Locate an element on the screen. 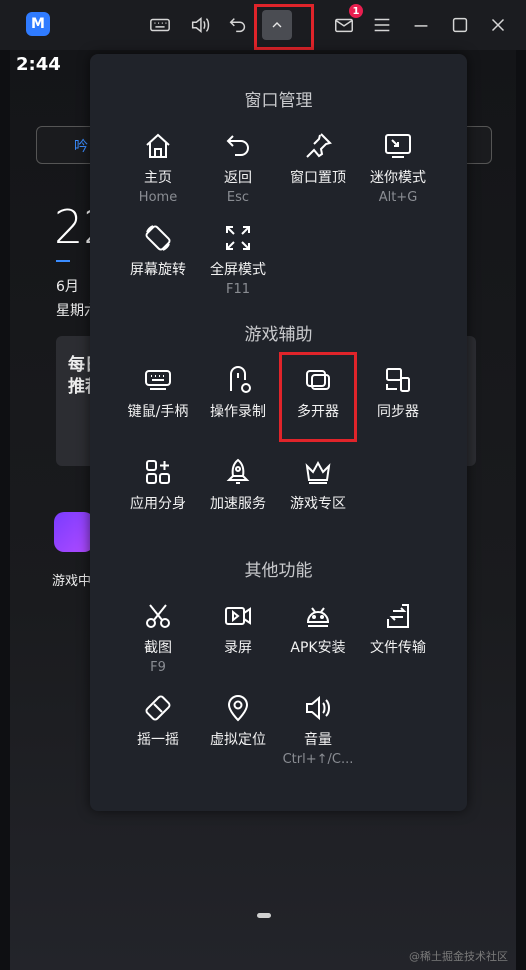 The image size is (526, 970). item-label: 截图 is located at coordinates (158, 648).